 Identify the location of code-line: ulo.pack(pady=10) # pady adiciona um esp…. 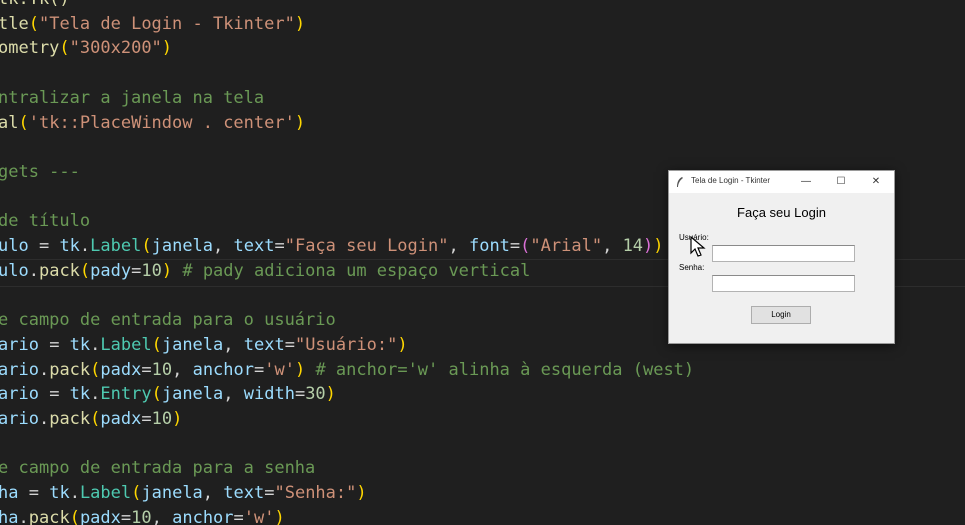
(265, 271).